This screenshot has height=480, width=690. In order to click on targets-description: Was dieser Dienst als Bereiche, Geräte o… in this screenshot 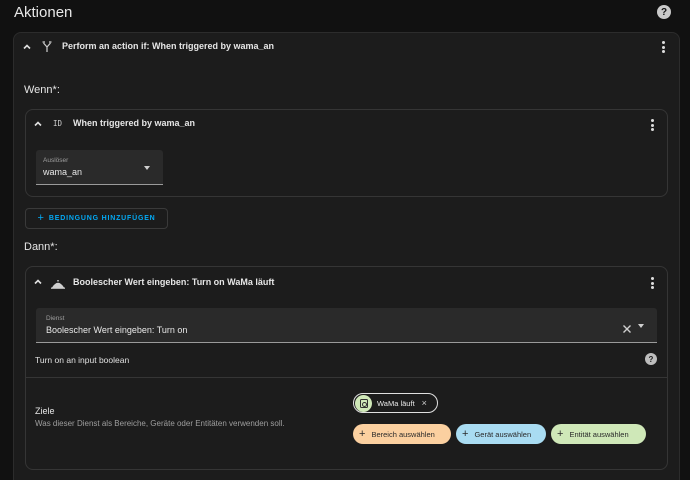, I will do `click(160, 423)`.